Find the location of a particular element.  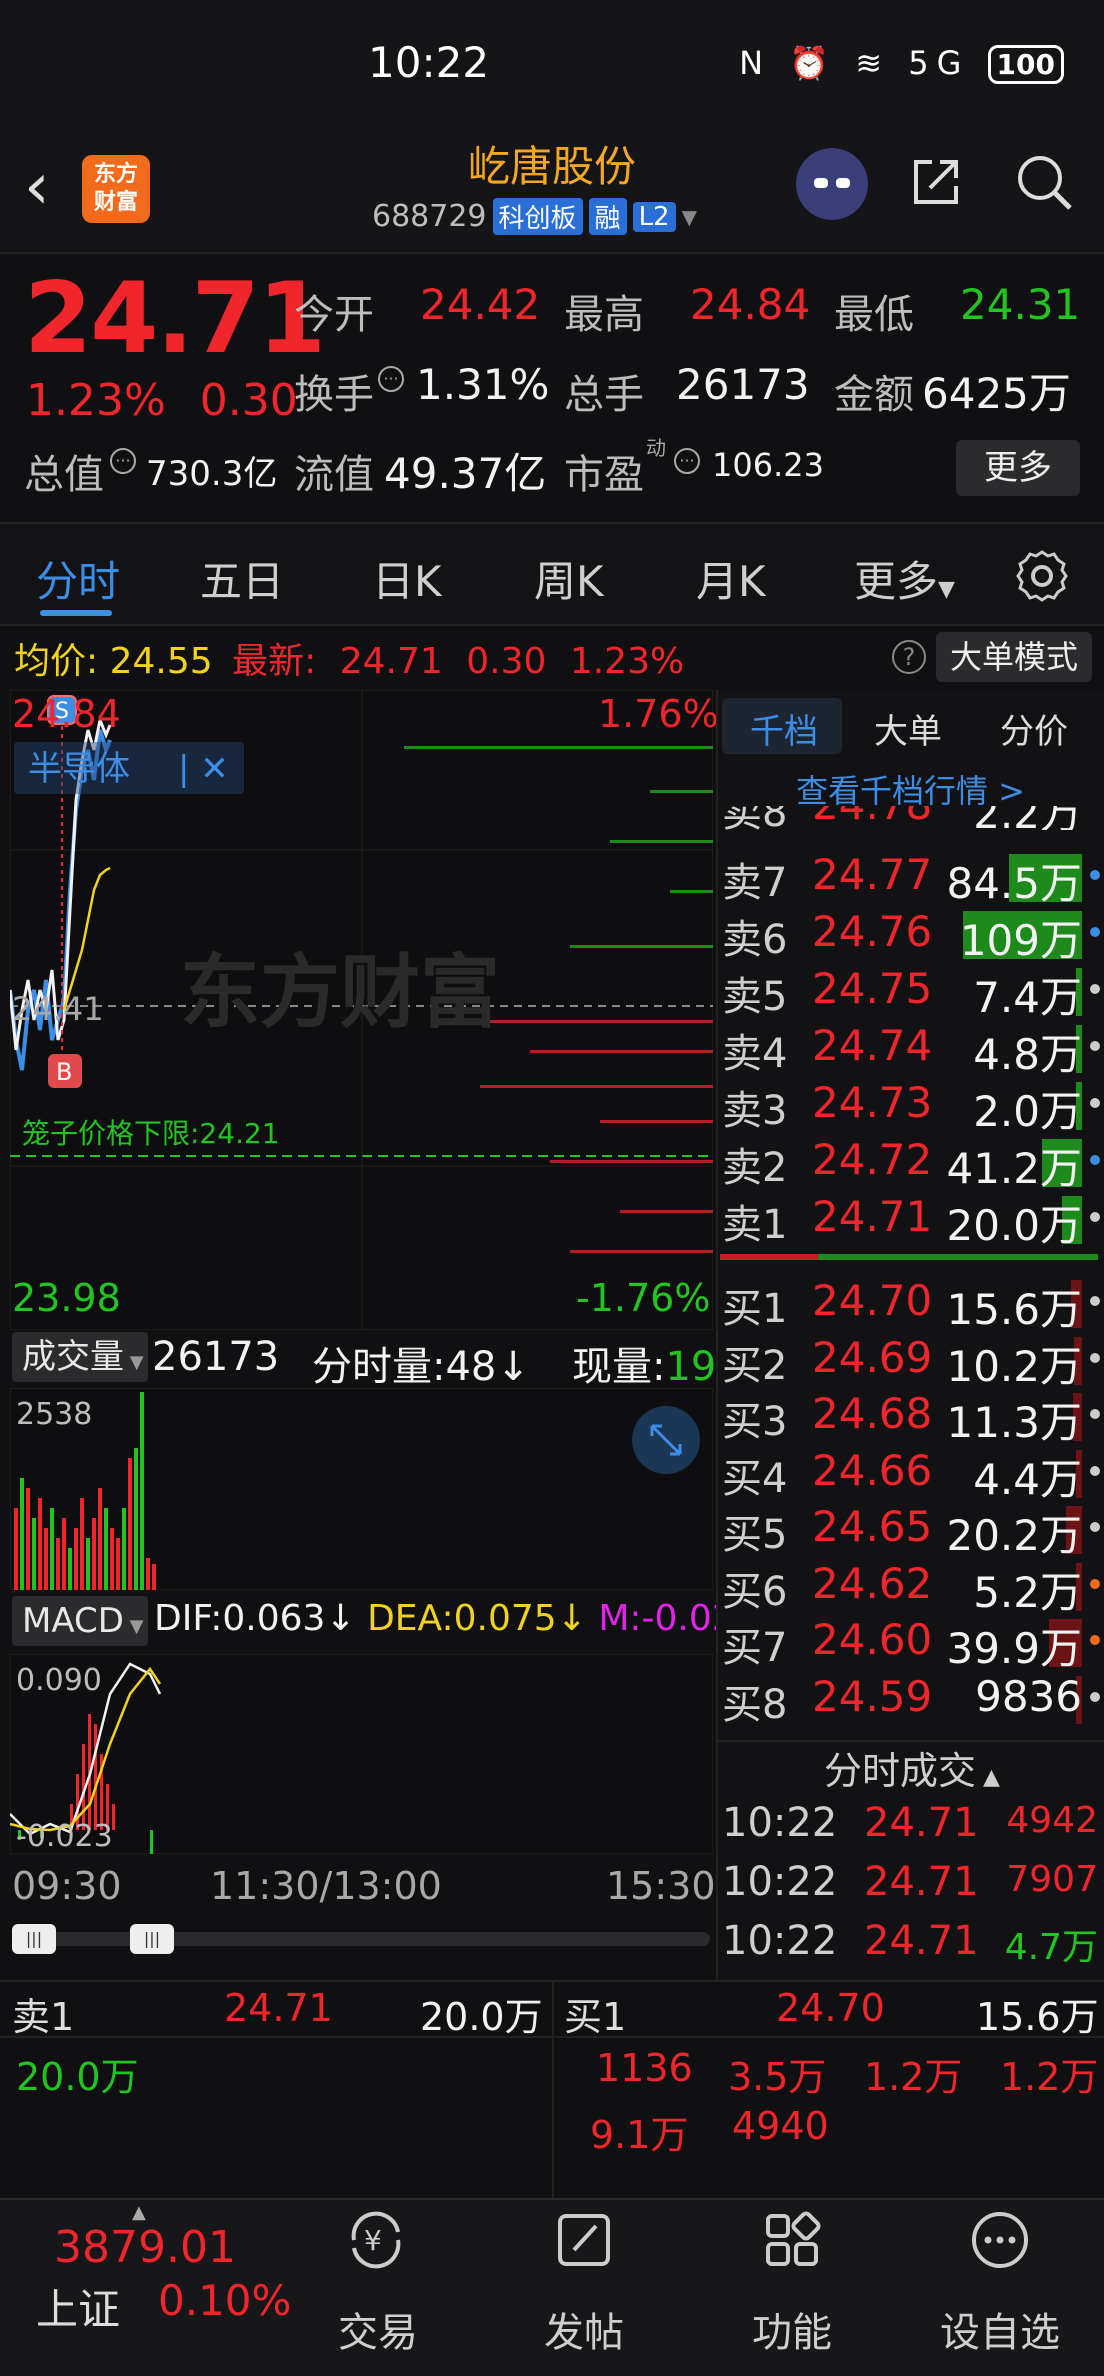

ask-label: 卖5 is located at coordinates (755, 997).